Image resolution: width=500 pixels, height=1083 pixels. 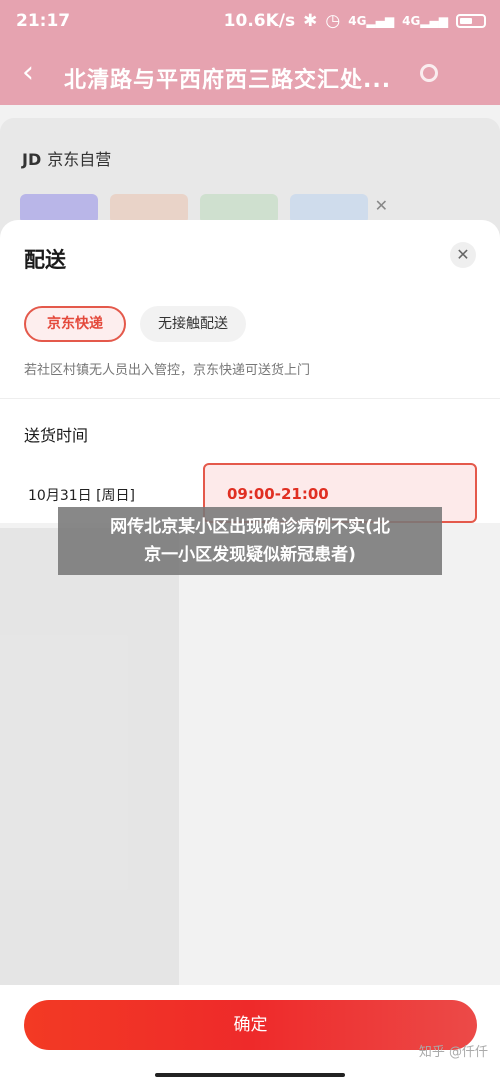 I want to click on store-label: JD 京东自营, so click(x=66, y=158).